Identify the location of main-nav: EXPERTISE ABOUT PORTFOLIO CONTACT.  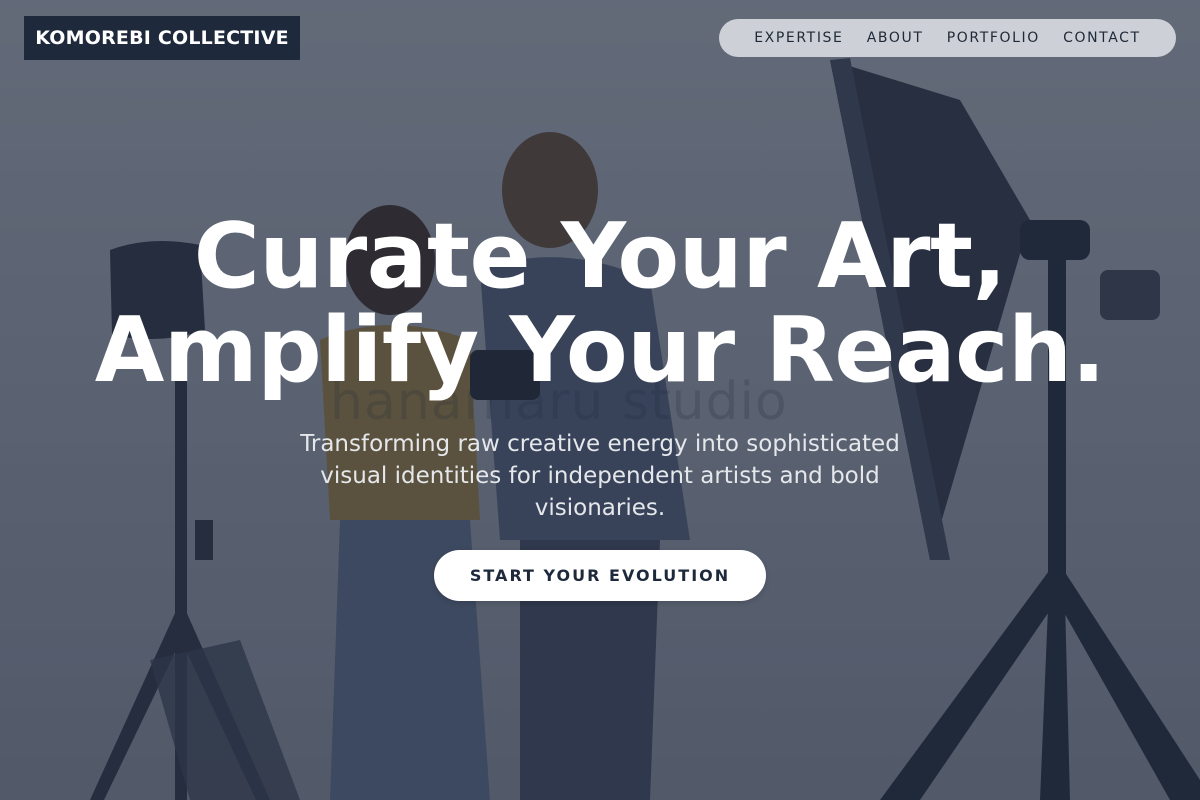
(947, 38).